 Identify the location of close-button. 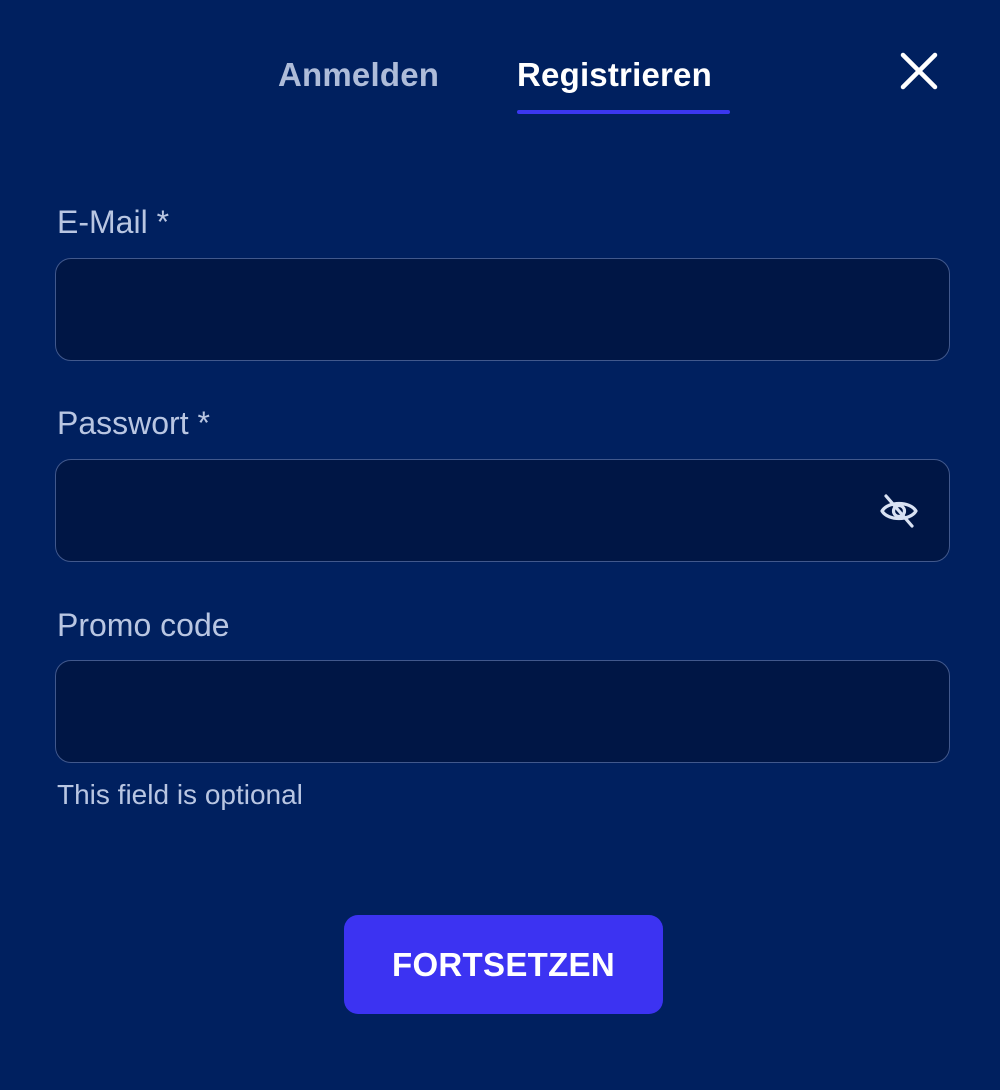
(919, 71).